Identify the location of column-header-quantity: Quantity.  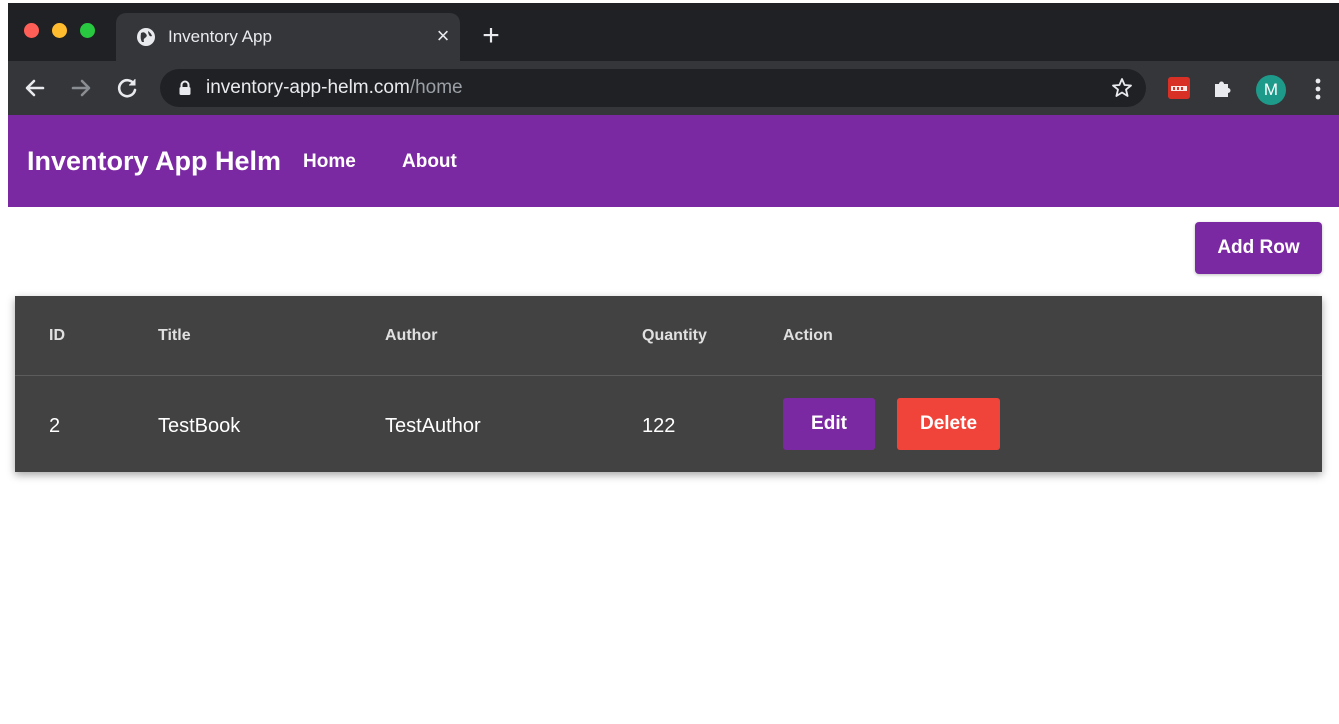
(674, 335).